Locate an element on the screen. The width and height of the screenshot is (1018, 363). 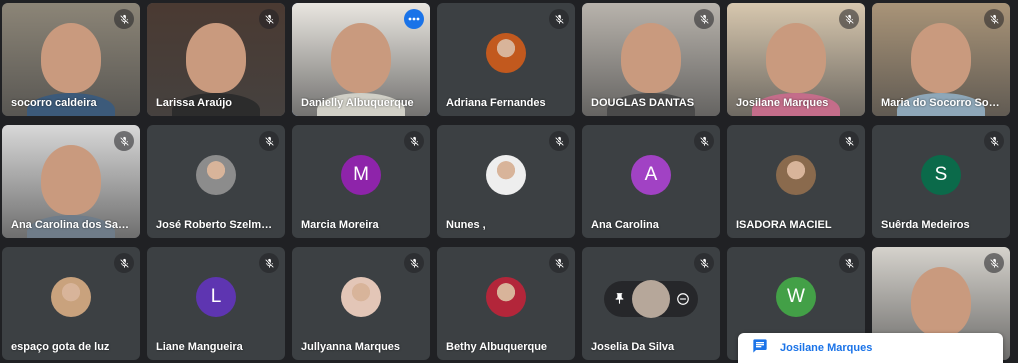
avatar-initial: S is located at coordinates (941, 174).